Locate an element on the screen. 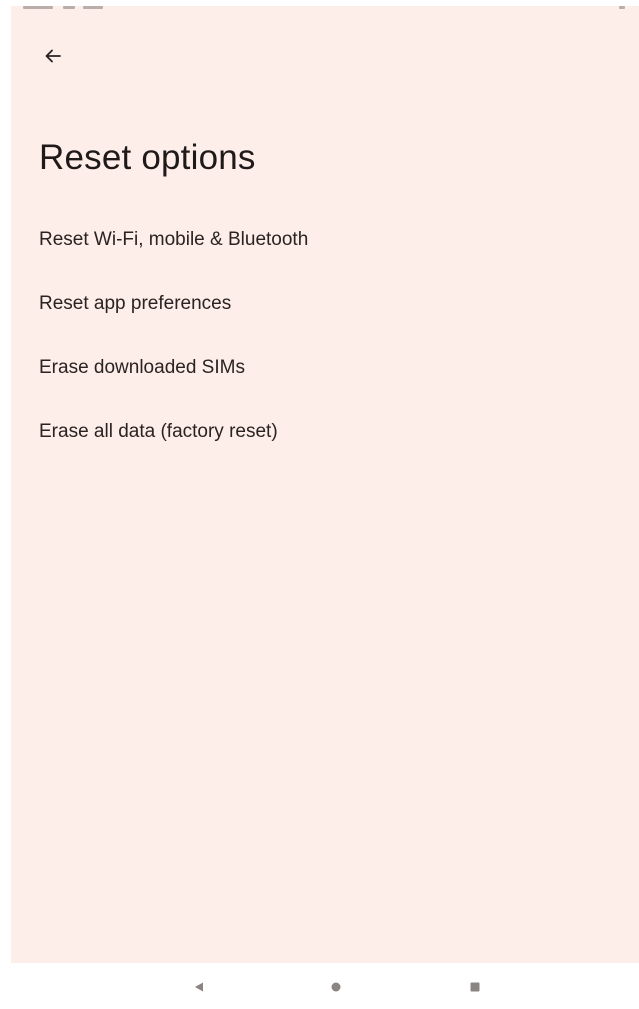 The height and width of the screenshot is (1009, 639). triangle-back-icon is located at coordinates (199, 987).